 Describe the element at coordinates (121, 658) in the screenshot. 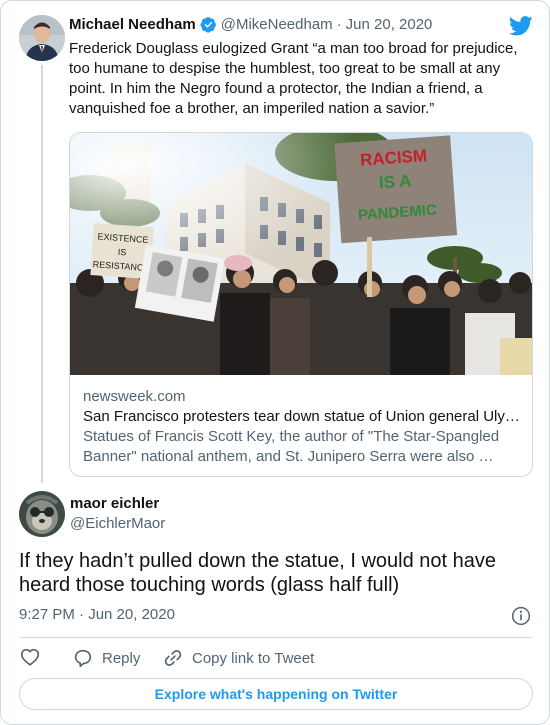

I see `reply-label: Reply` at that location.